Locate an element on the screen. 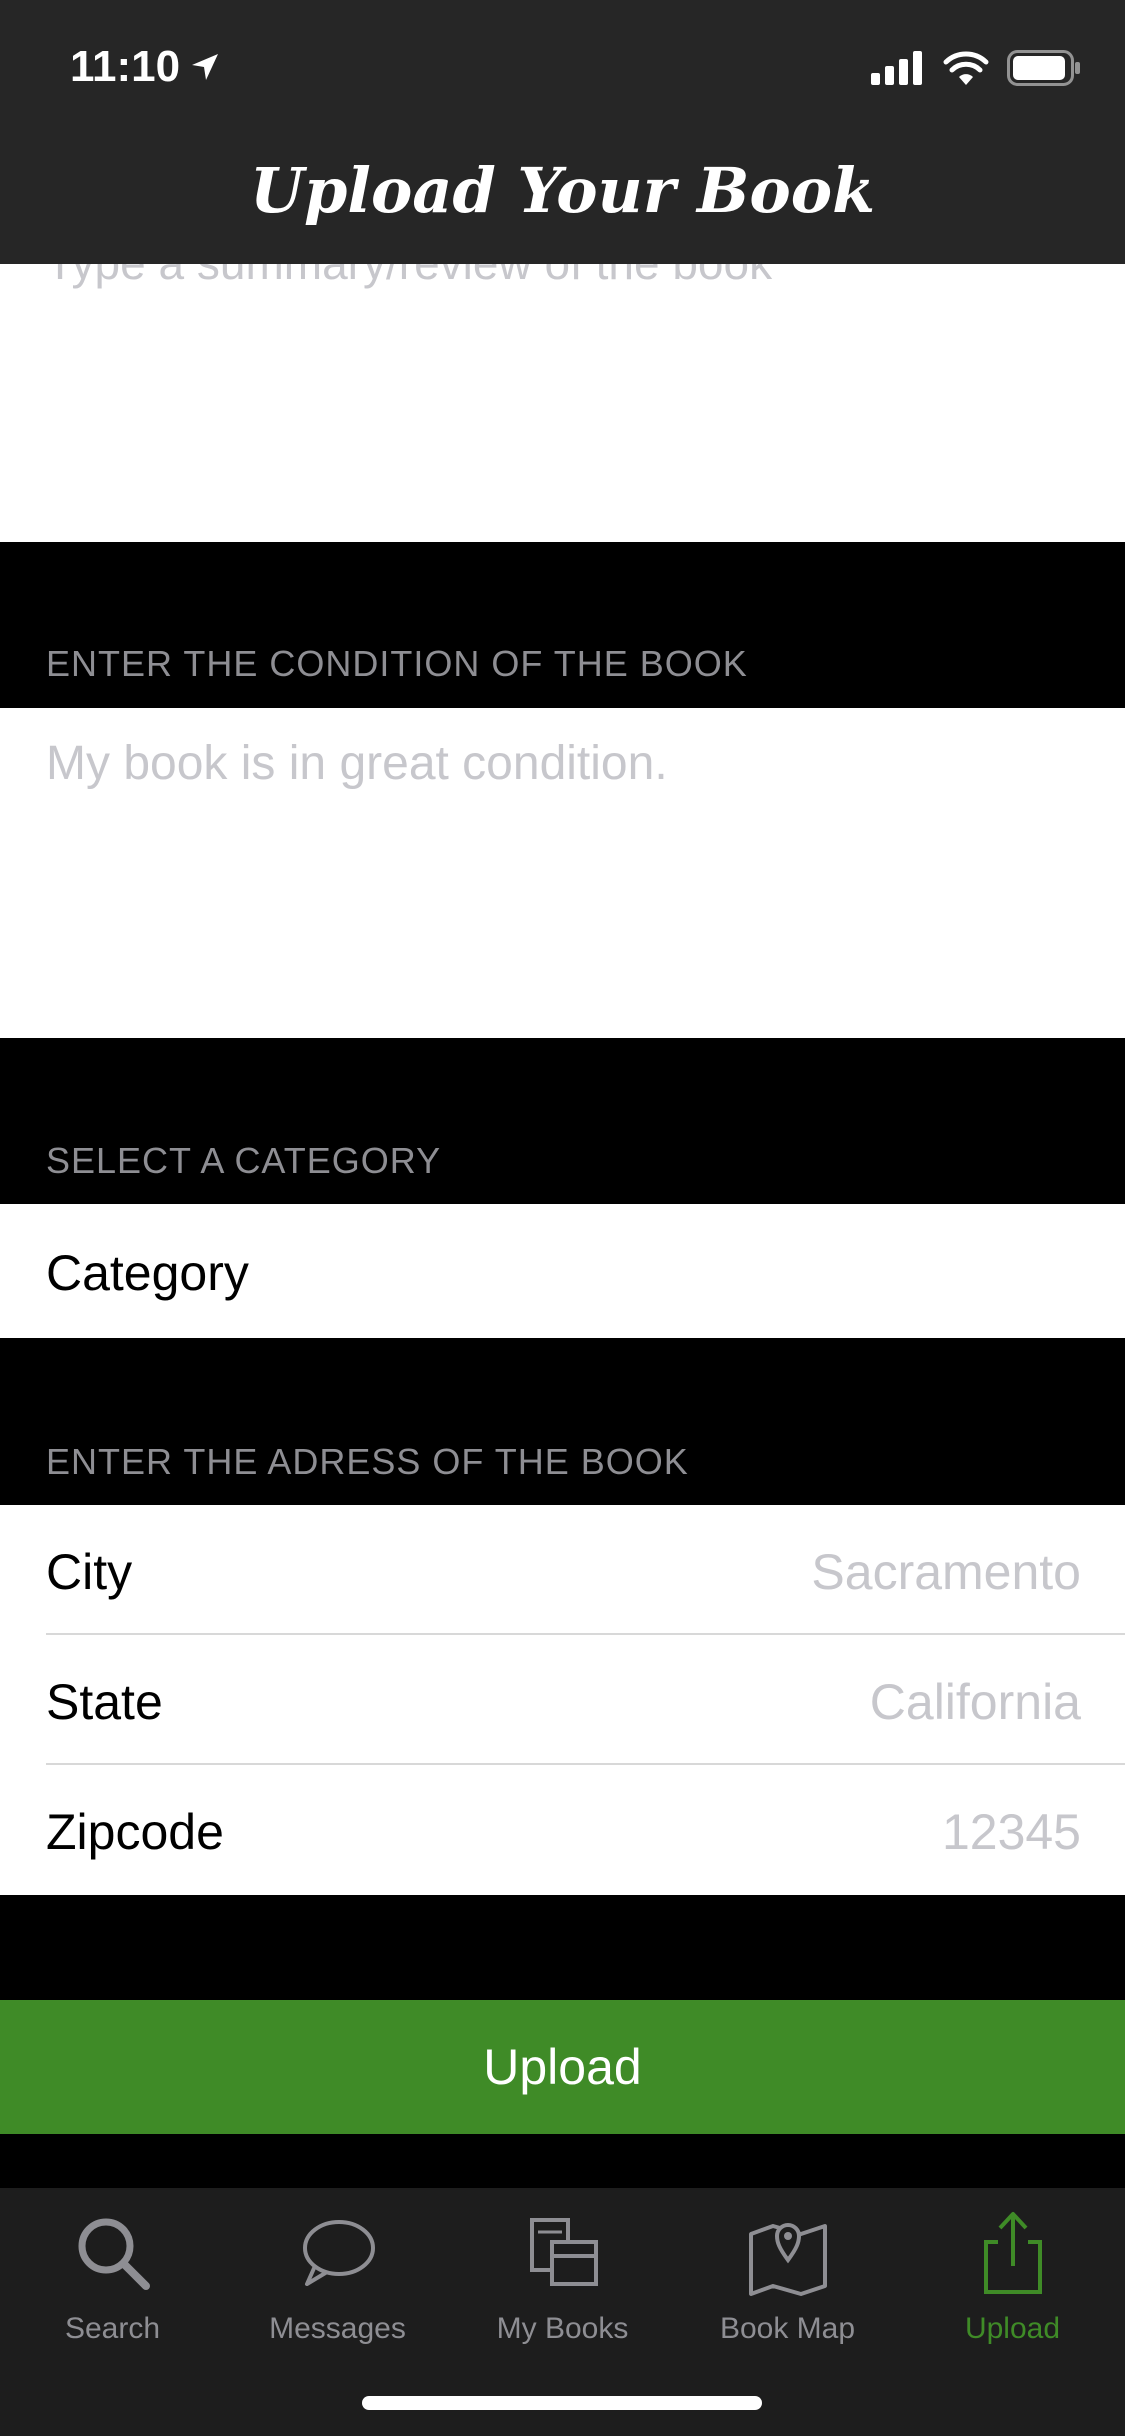  tab-label: Messages is located at coordinates (337, 2328).